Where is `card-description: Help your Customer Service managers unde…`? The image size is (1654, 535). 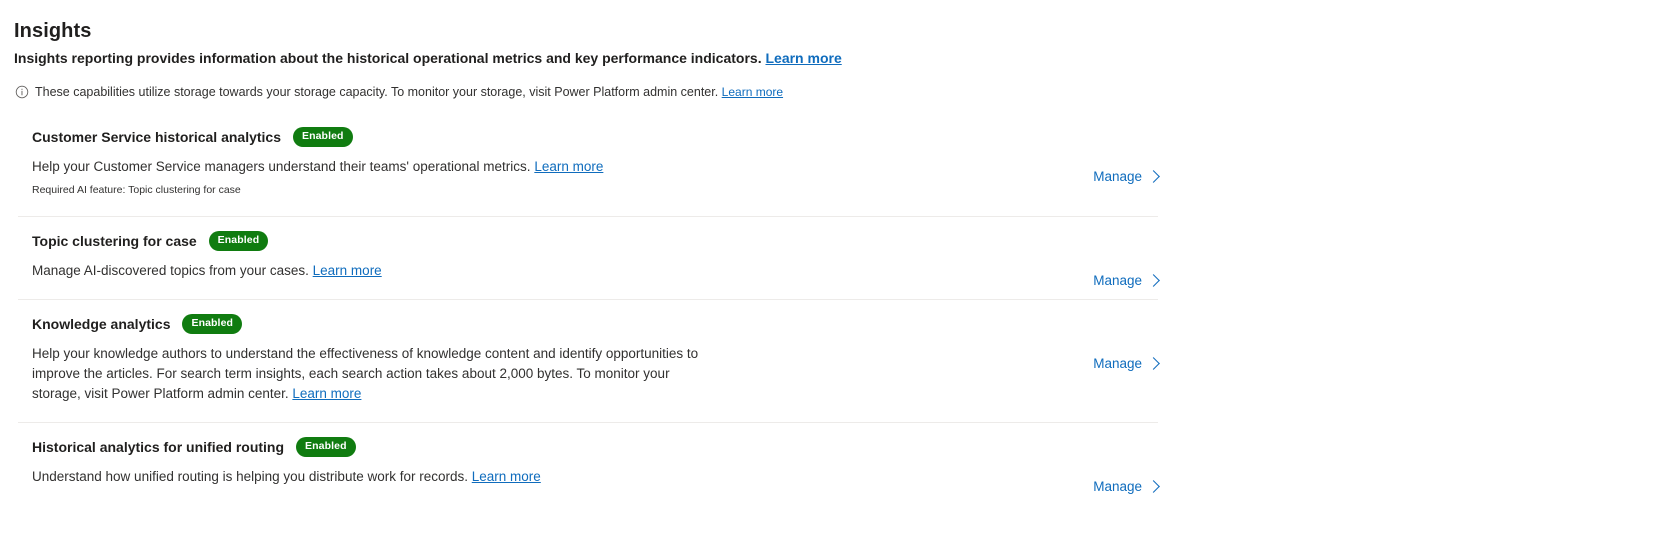 card-description: Help your Customer Service managers unde… is located at coordinates (375, 167).